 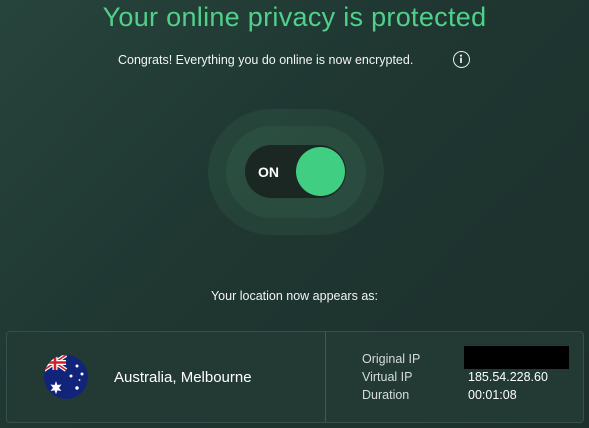 I want to click on status-headline: Your online privacy is protected, so click(x=294, y=17).